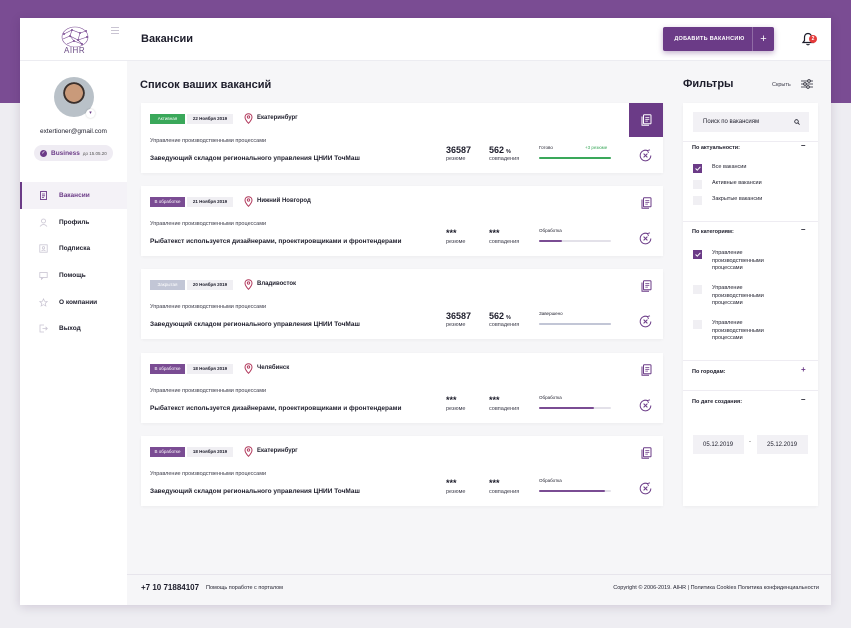 This screenshot has height=628, width=851. I want to click on sidebar-item-logout: Выход, so click(73, 328).